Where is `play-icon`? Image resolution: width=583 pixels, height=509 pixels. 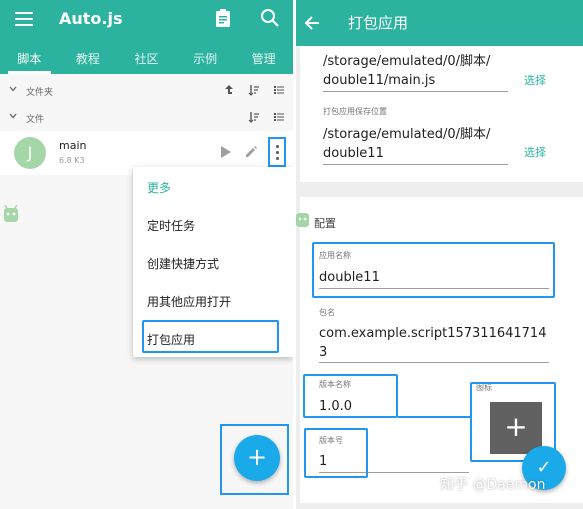 play-icon is located at coordinates (226, 152).